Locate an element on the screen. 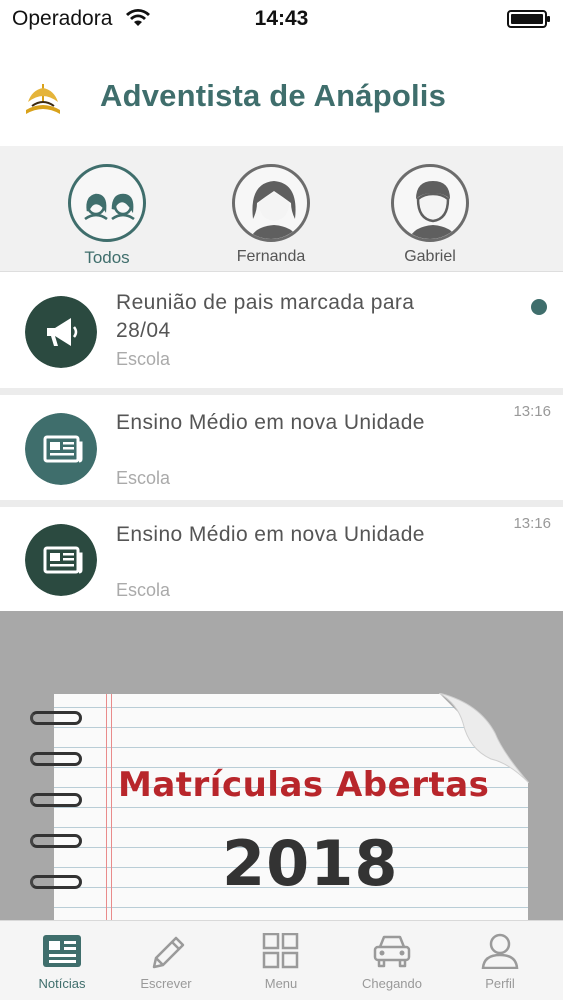 This screenshot has width=563, height=1000. tab-noticias: Notícias is located at coordinates (62, 960).